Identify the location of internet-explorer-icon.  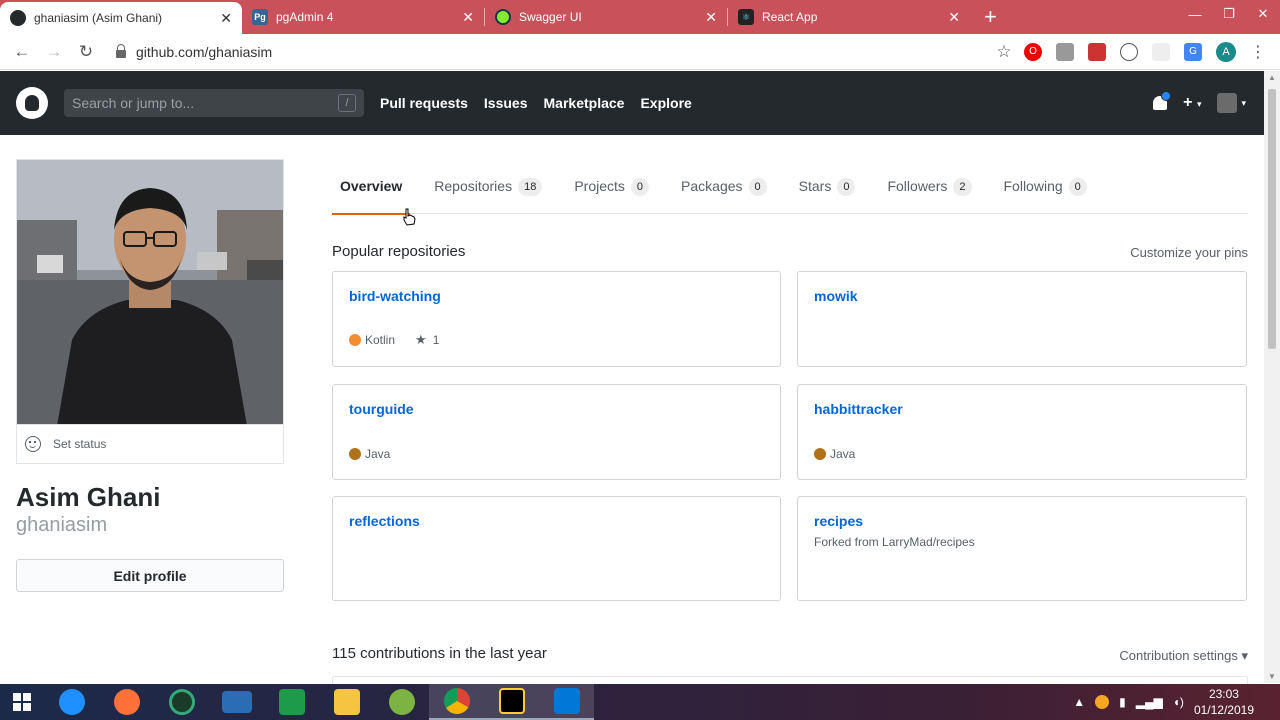
(71, 702).